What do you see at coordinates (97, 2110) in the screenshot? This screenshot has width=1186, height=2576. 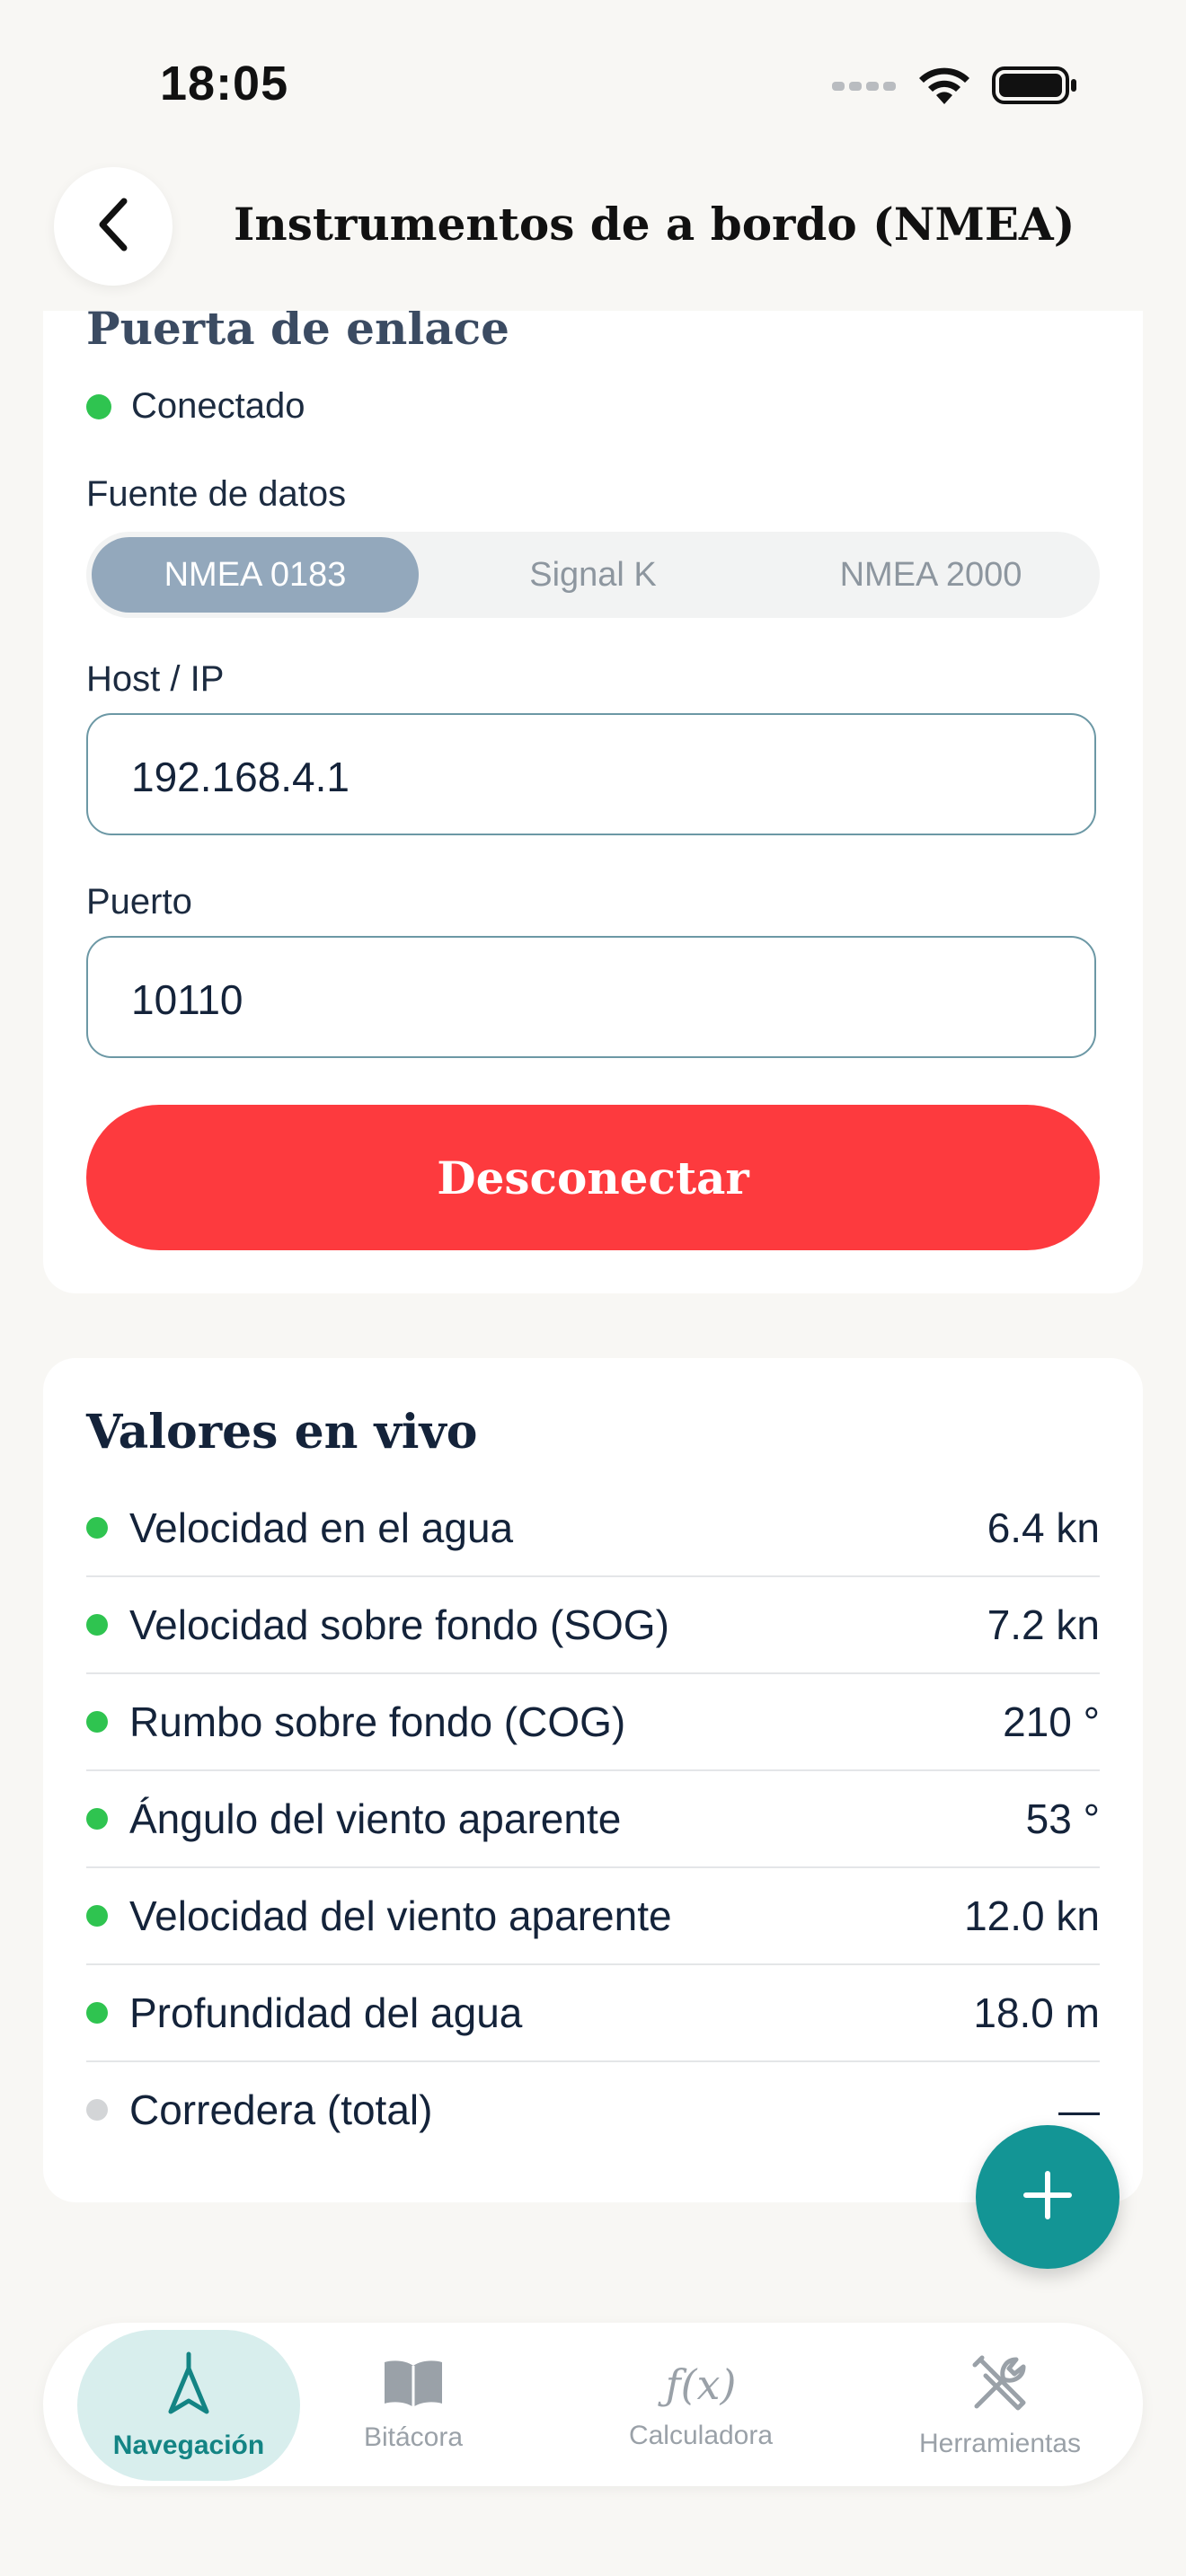 I see `status-dot-inactive` at bounding box center [97, 2110].